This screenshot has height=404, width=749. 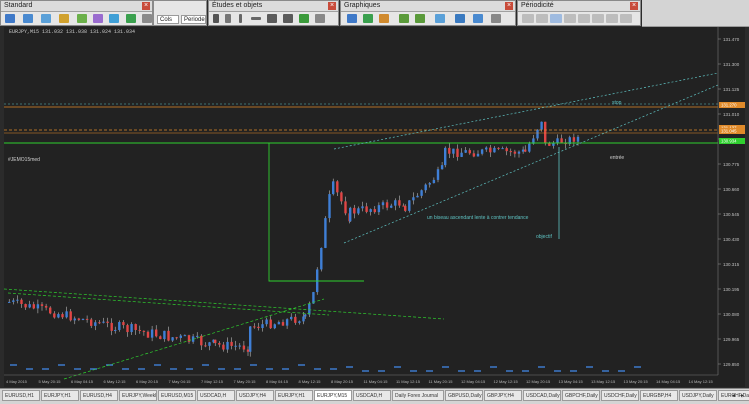 I want to click on time-tick-label: 8 May 20:15, so click(x=342, y=381).